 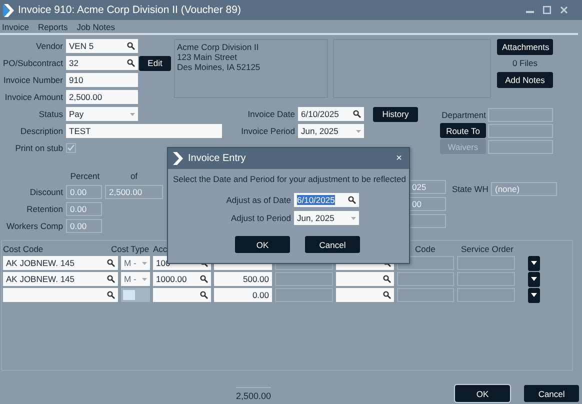 I want to click on column-header: Cost Type, so click(x=130, y=249).